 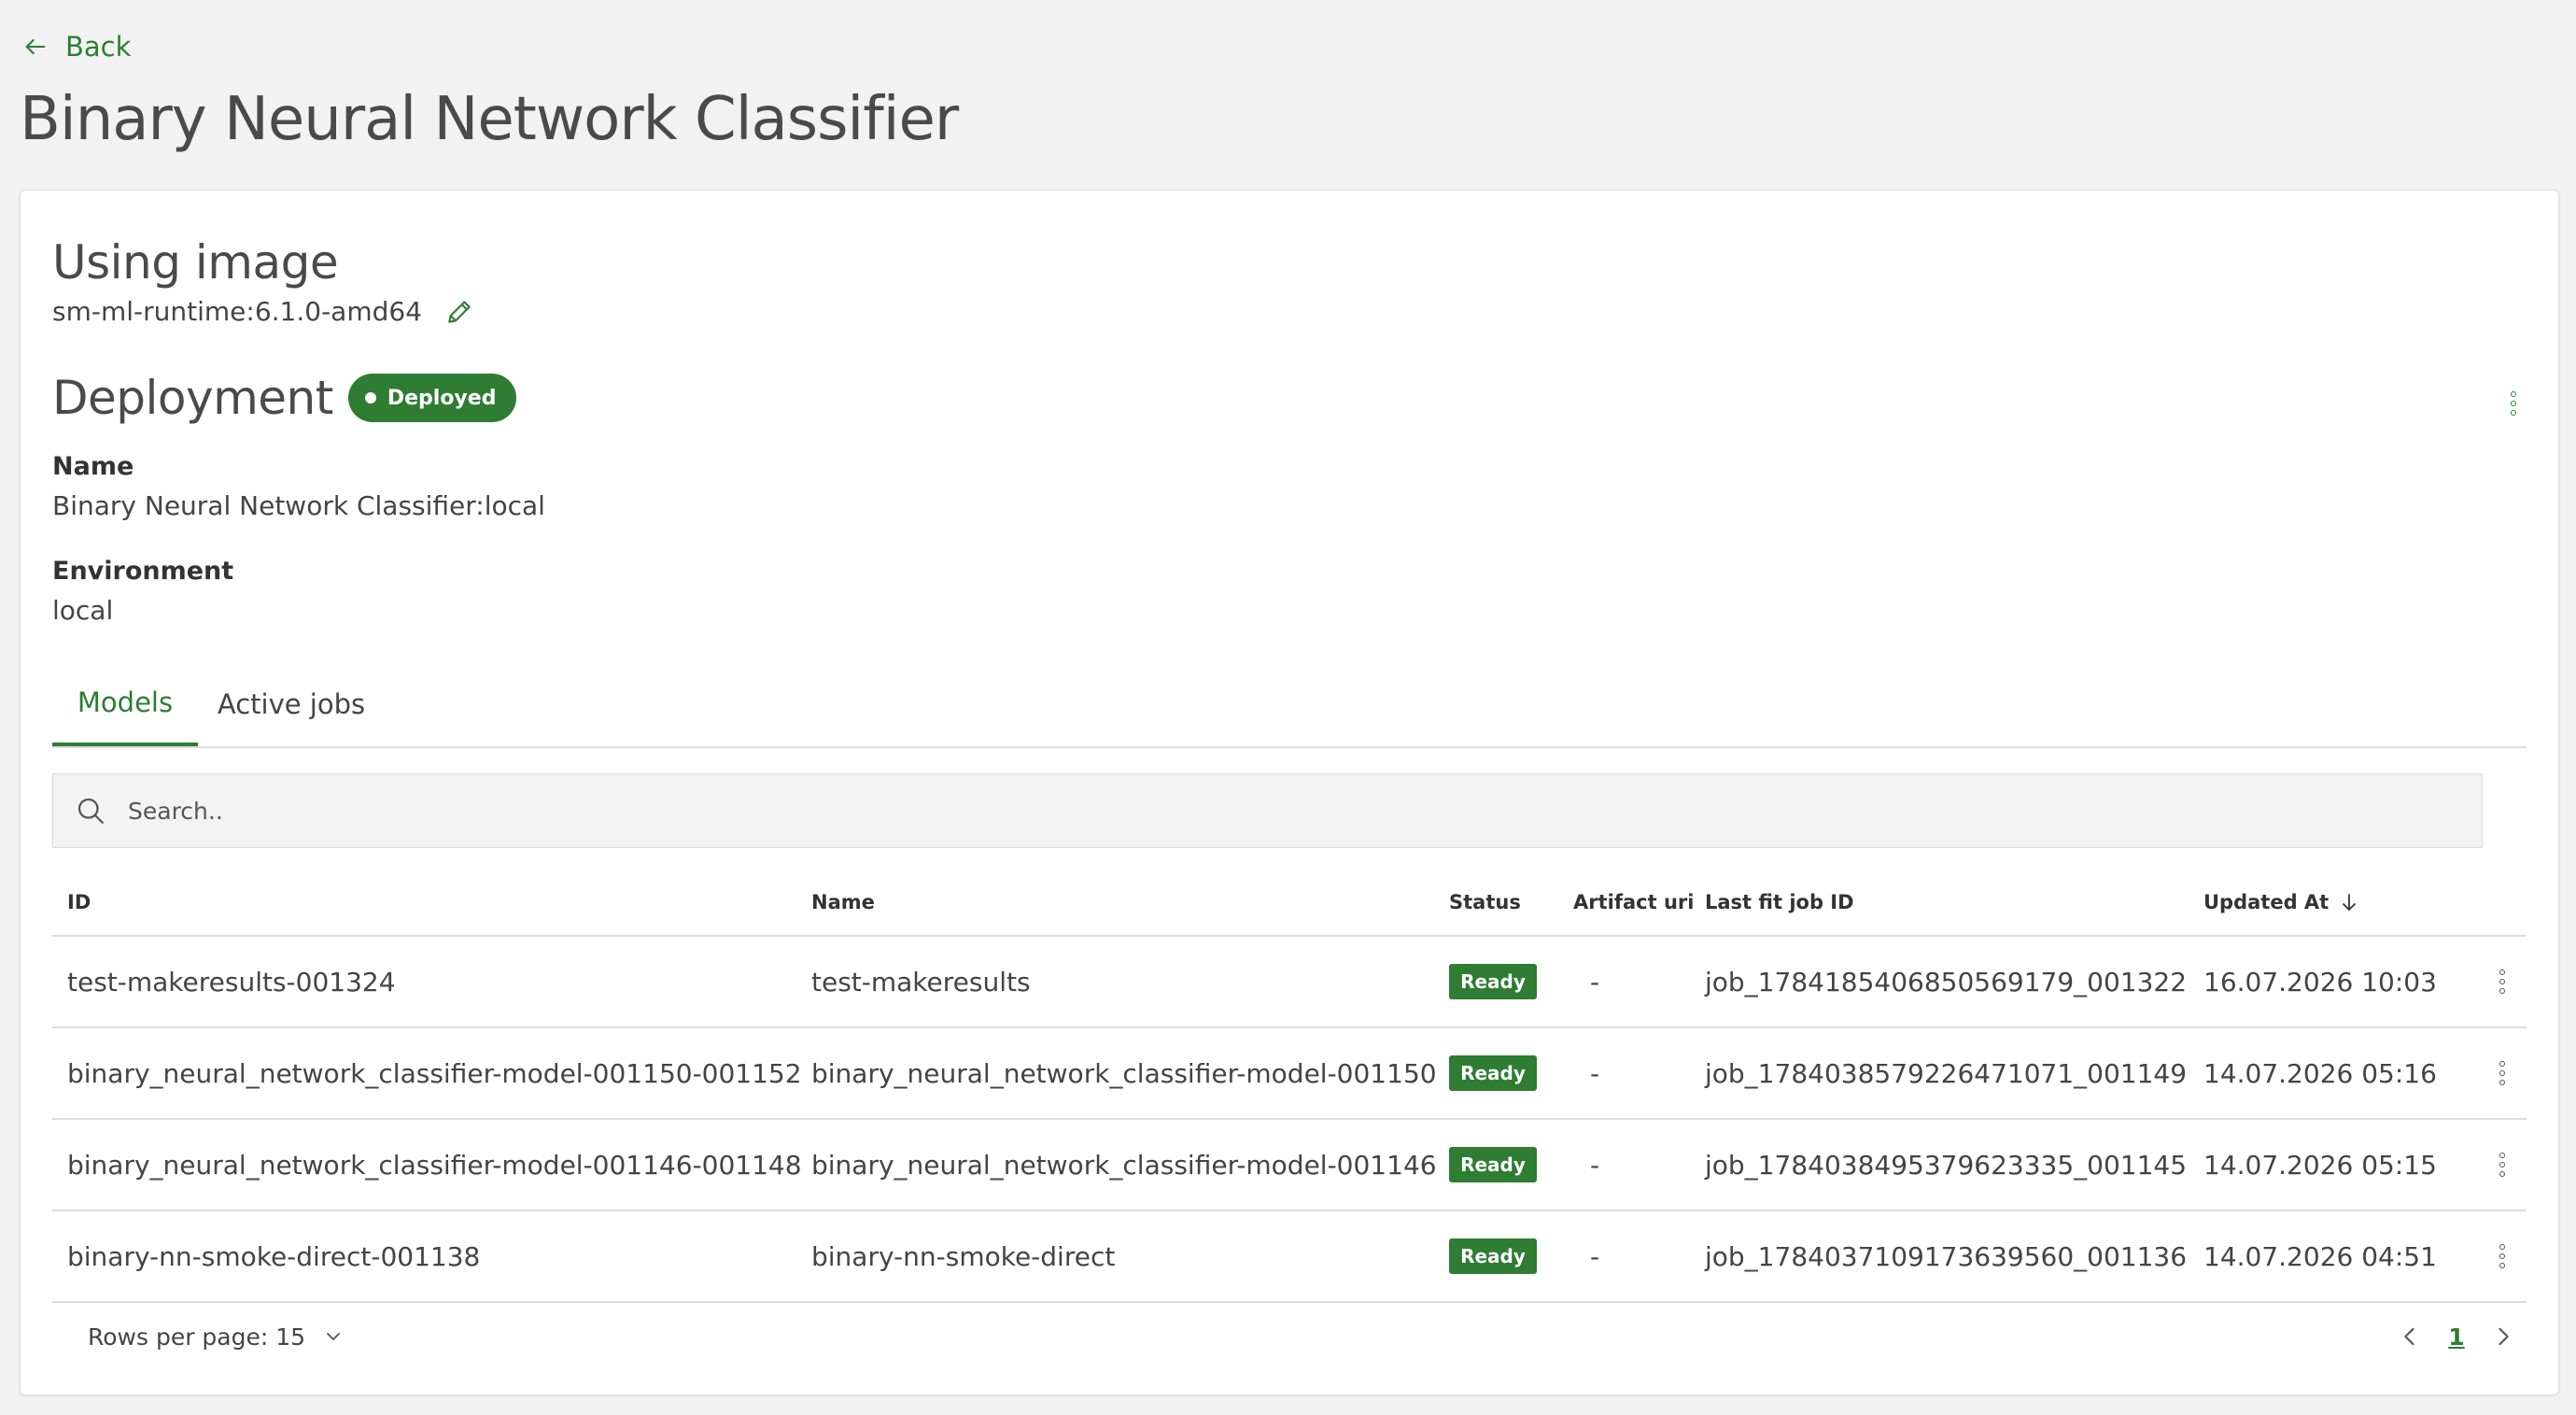 What do you see at coordinates (1946, 1256) in the screenshot?
I see `row-last-fit-job-id: job_1784037109173639560_001136` at bounding box center [1946, 1256].